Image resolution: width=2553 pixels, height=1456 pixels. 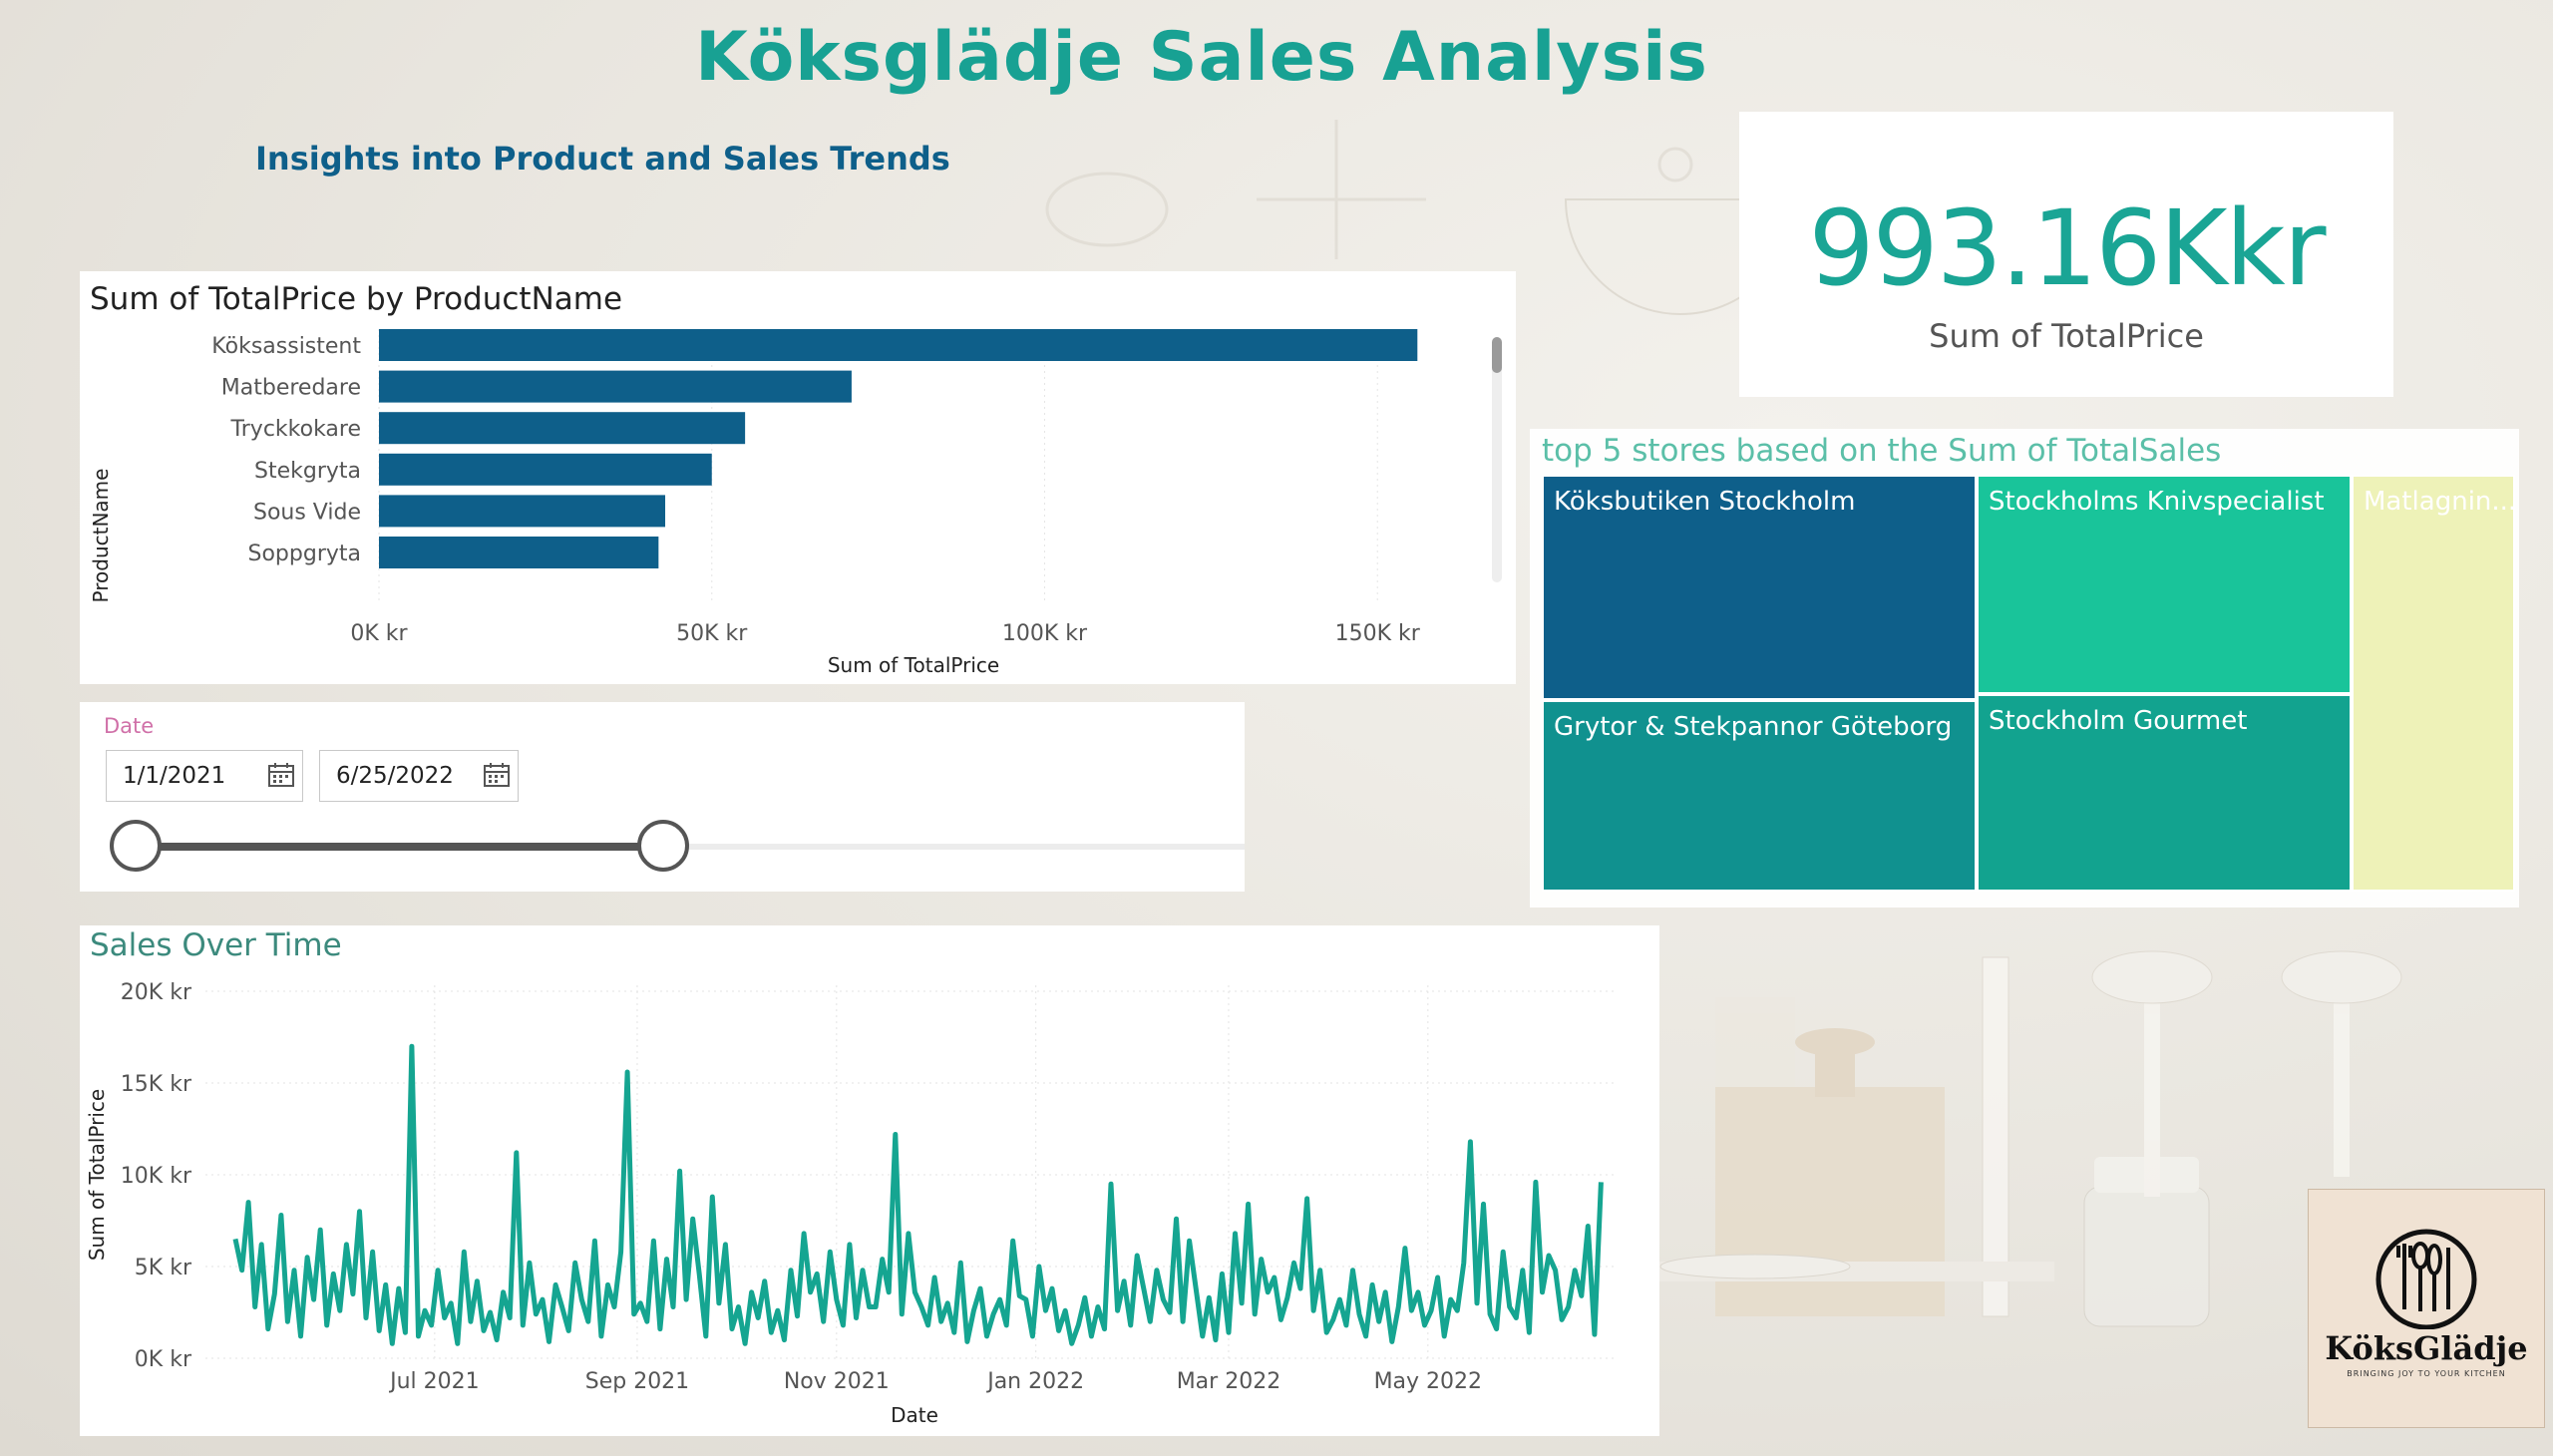 What do you see at coordinates (434, 1381) in the screenshot?
I see `line-x-tick-label: Jul 2021` at bounding box center [434, 1381].